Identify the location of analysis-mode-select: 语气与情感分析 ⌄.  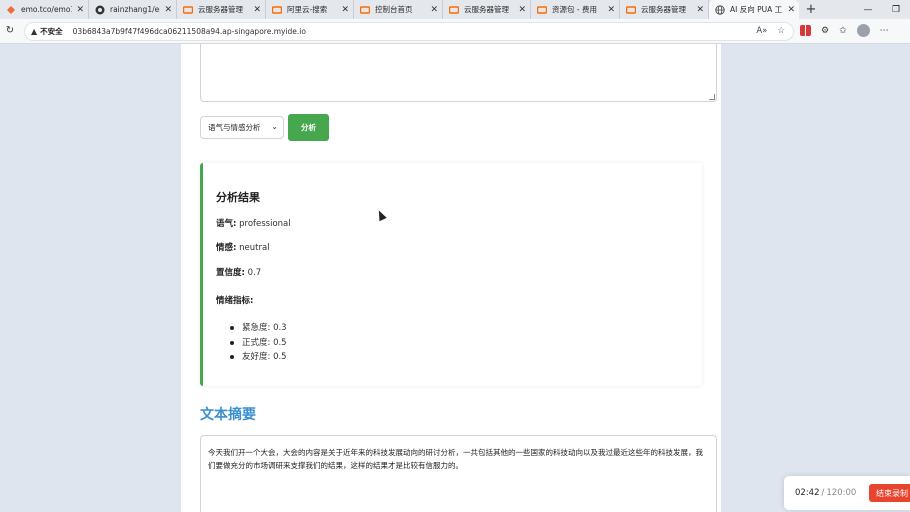
(242, 127).